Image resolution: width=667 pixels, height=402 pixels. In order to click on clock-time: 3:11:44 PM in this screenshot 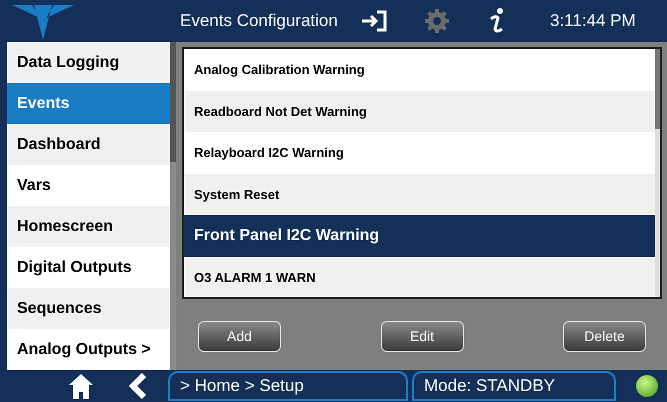, I will do `click(593, 21)`.